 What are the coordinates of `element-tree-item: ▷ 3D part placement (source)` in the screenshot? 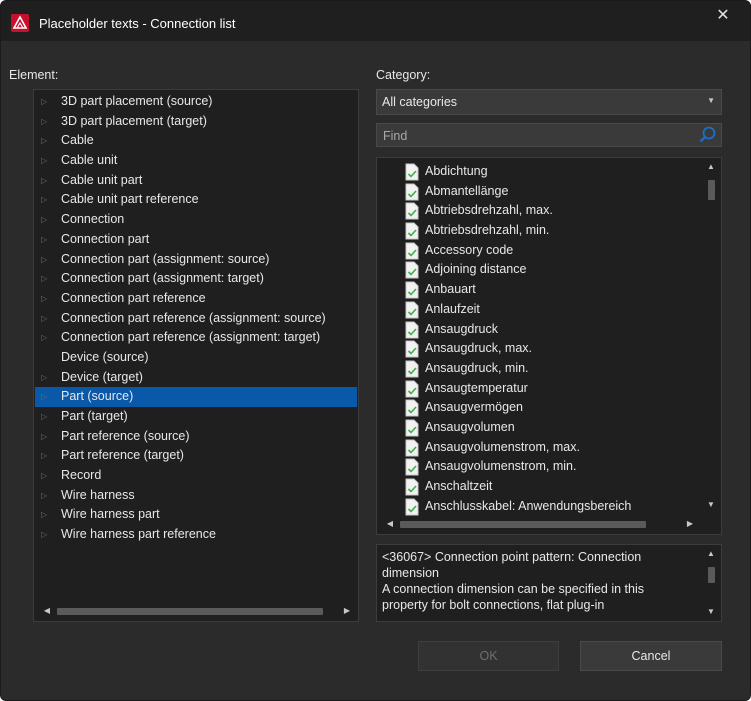 It's located at (196, 102).